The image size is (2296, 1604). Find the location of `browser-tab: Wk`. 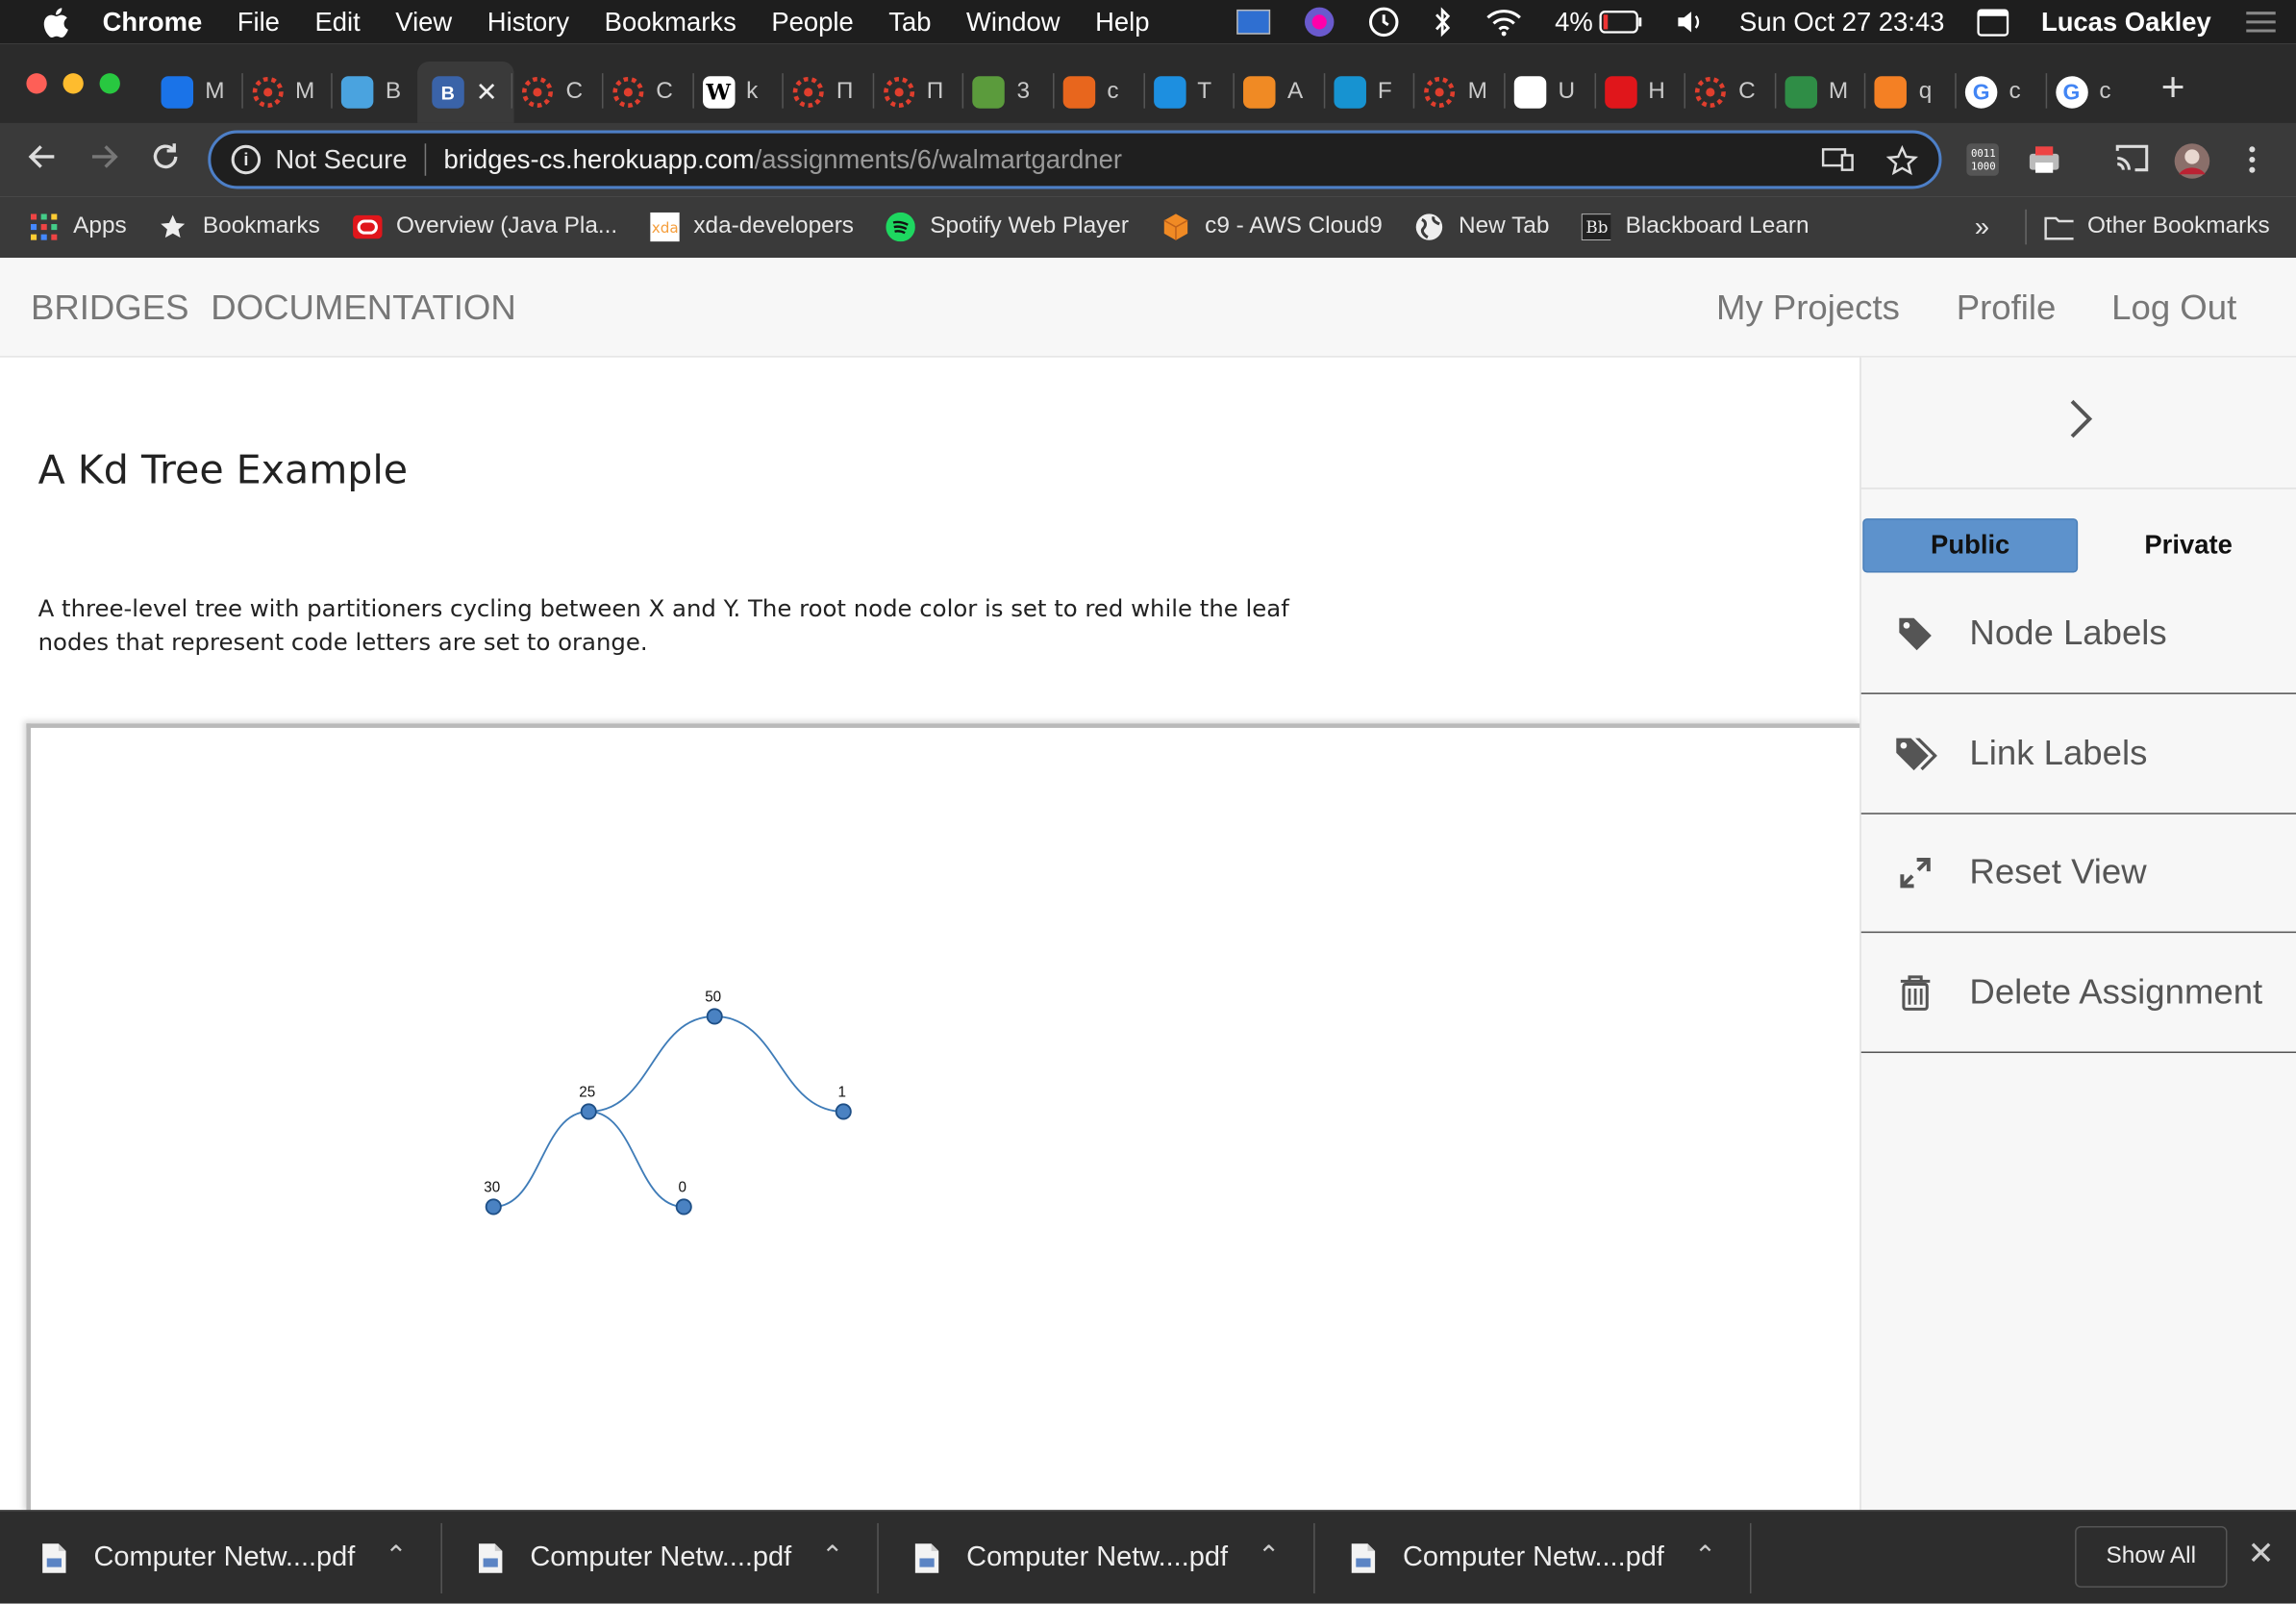

browser-tab: Wk is located at coordinates (738, 92).